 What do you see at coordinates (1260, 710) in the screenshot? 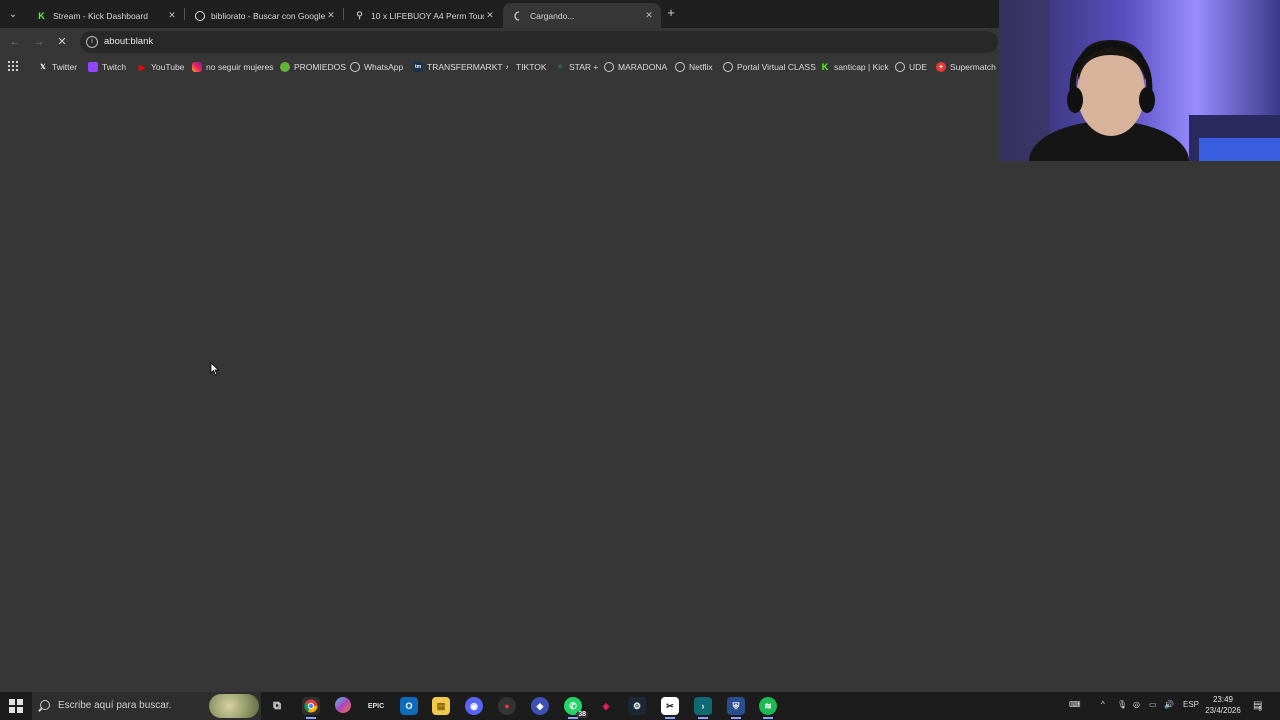
I see `notification-count: 5` at bounding box center [1260, 710].